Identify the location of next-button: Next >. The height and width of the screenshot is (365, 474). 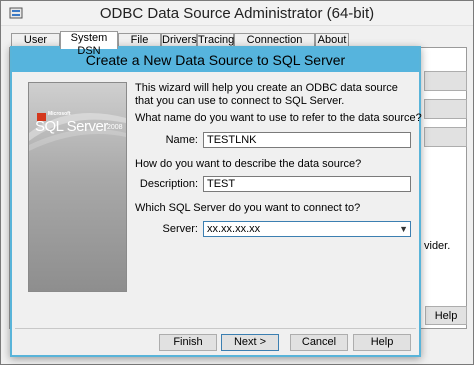
(250, 342).